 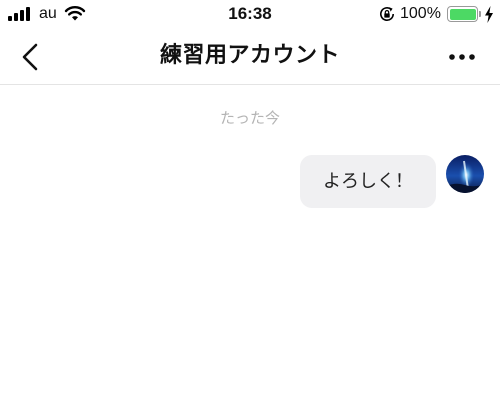 What do you see at coordinates (489, 14) in the screenshot?
I see `charging-icon` at bounding box center [489, 14].